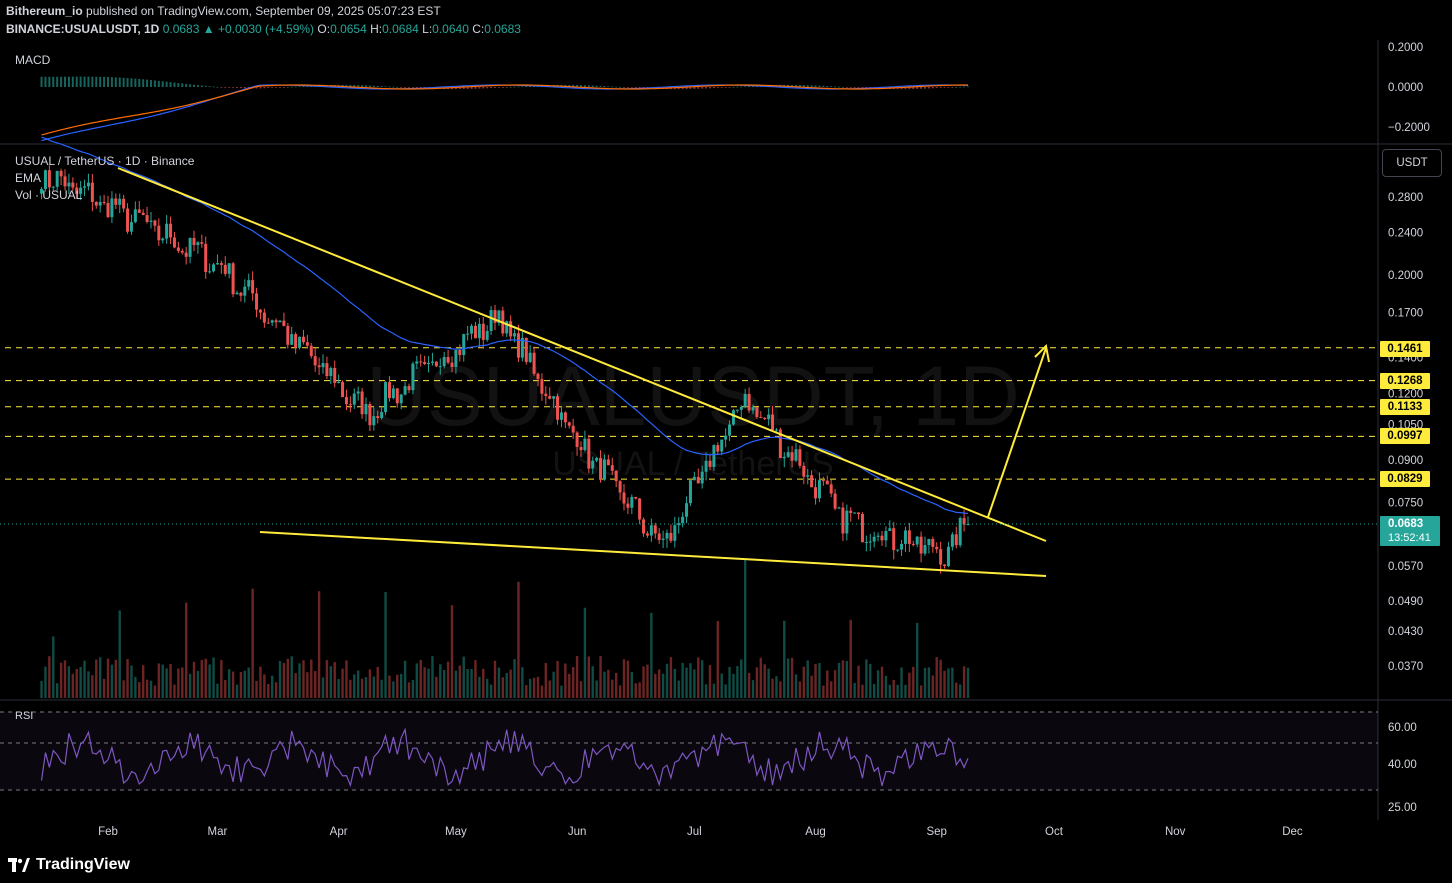  I want to click on macd-label: MACD, so click(32, 60).